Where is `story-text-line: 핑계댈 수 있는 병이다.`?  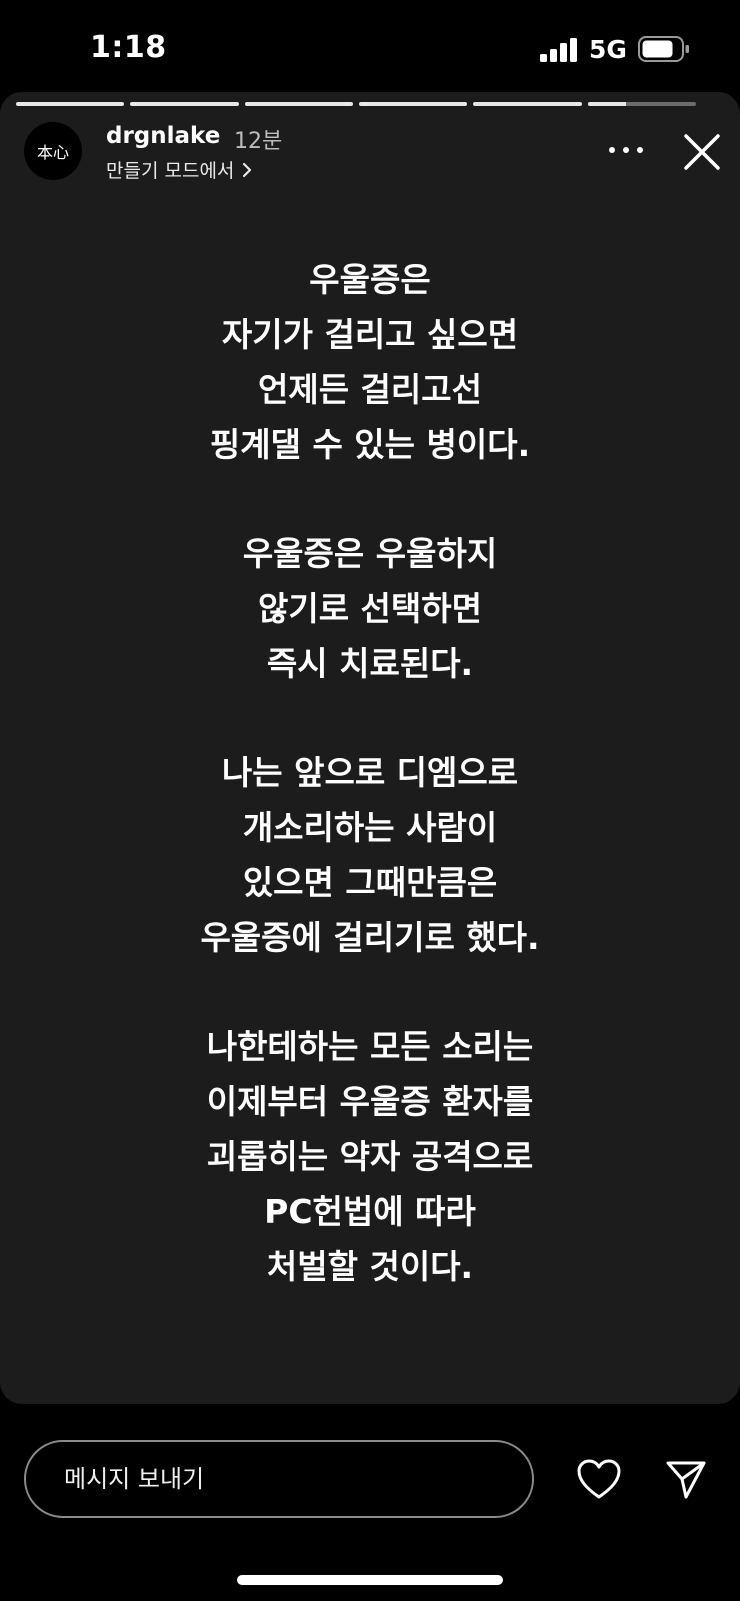 story-text-line: 핑계댈 수 있는 병이다. is located at coordinates (370, 444).